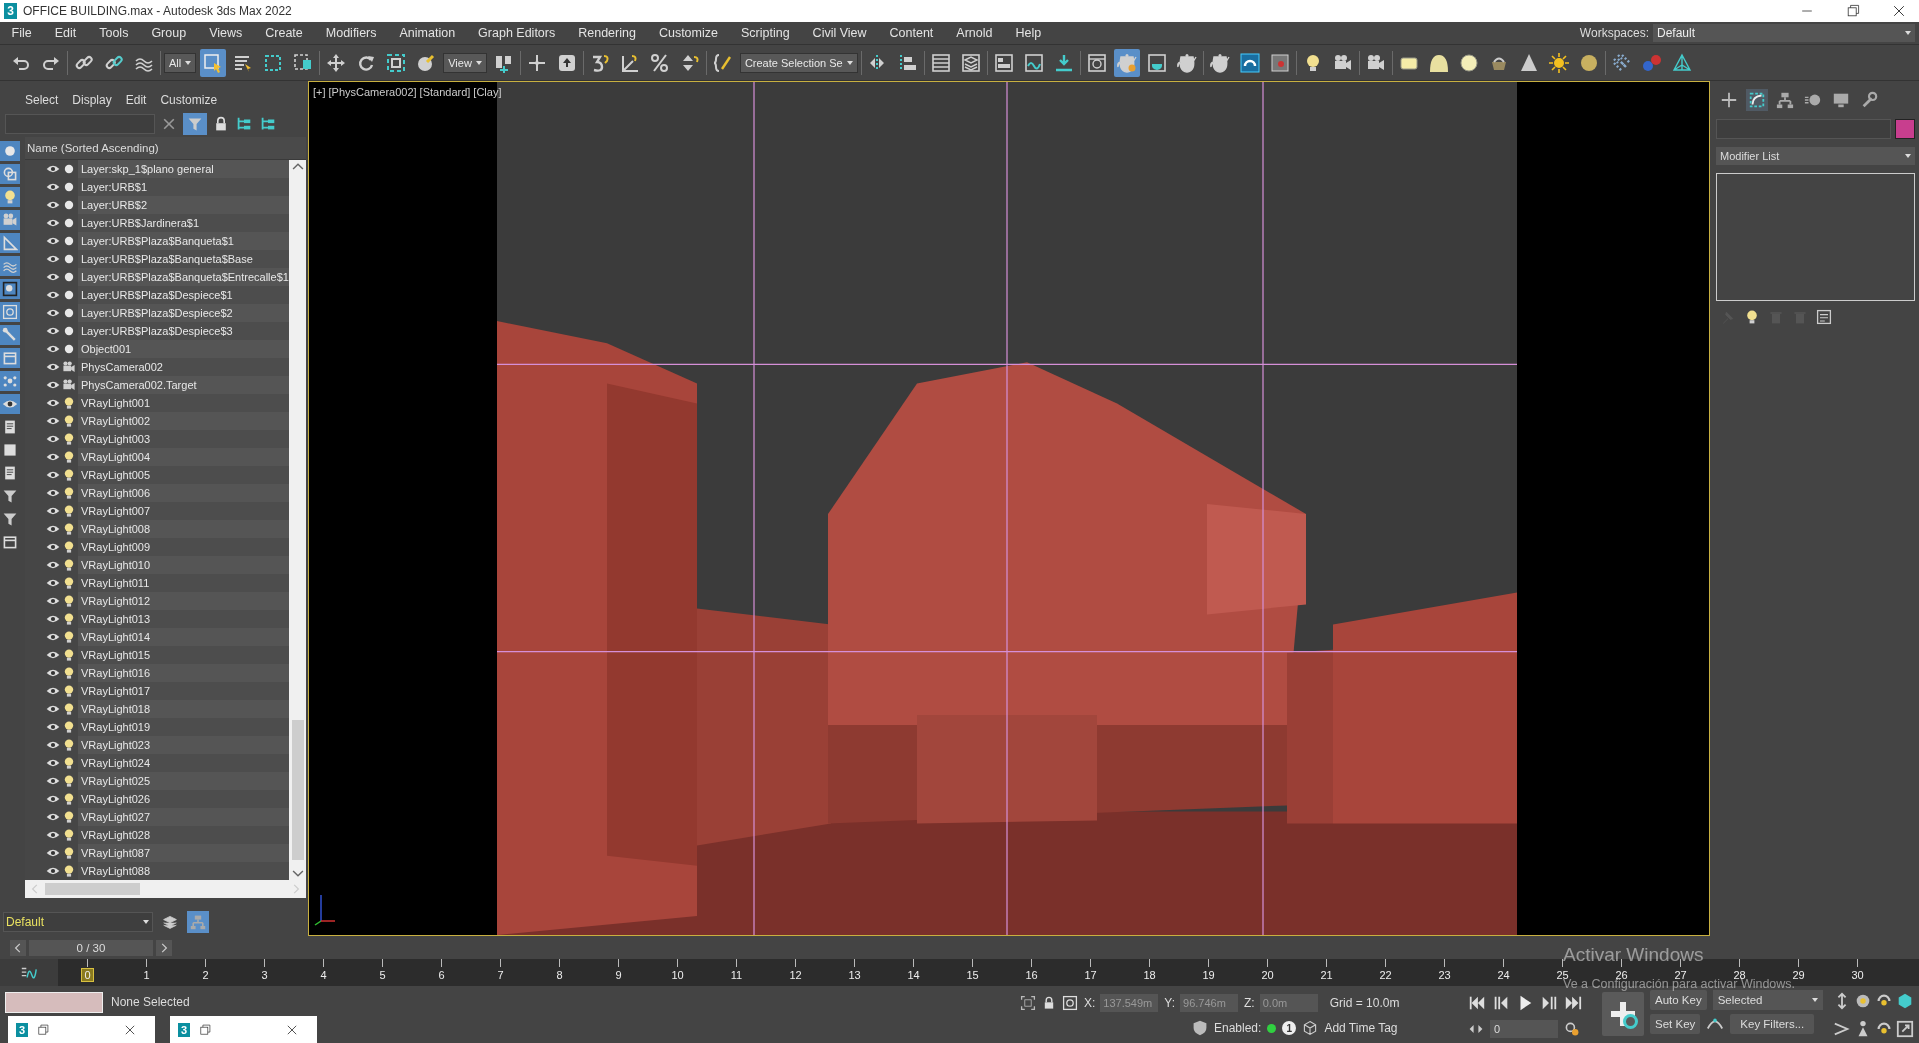 This screenshot has width=1919, height=1043. I want to click on scene-item: Layer:skp_1$plano general, so click(183, 169).